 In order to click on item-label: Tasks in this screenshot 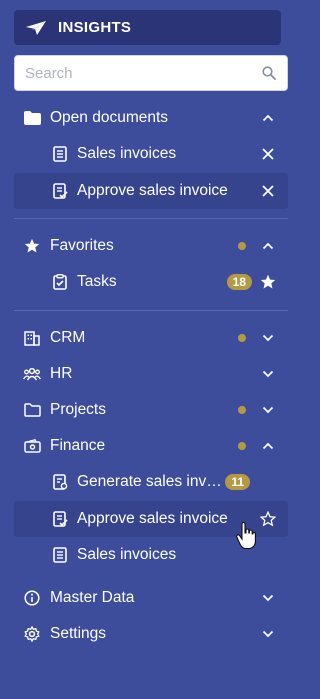, I will do `click(97, 281)`.